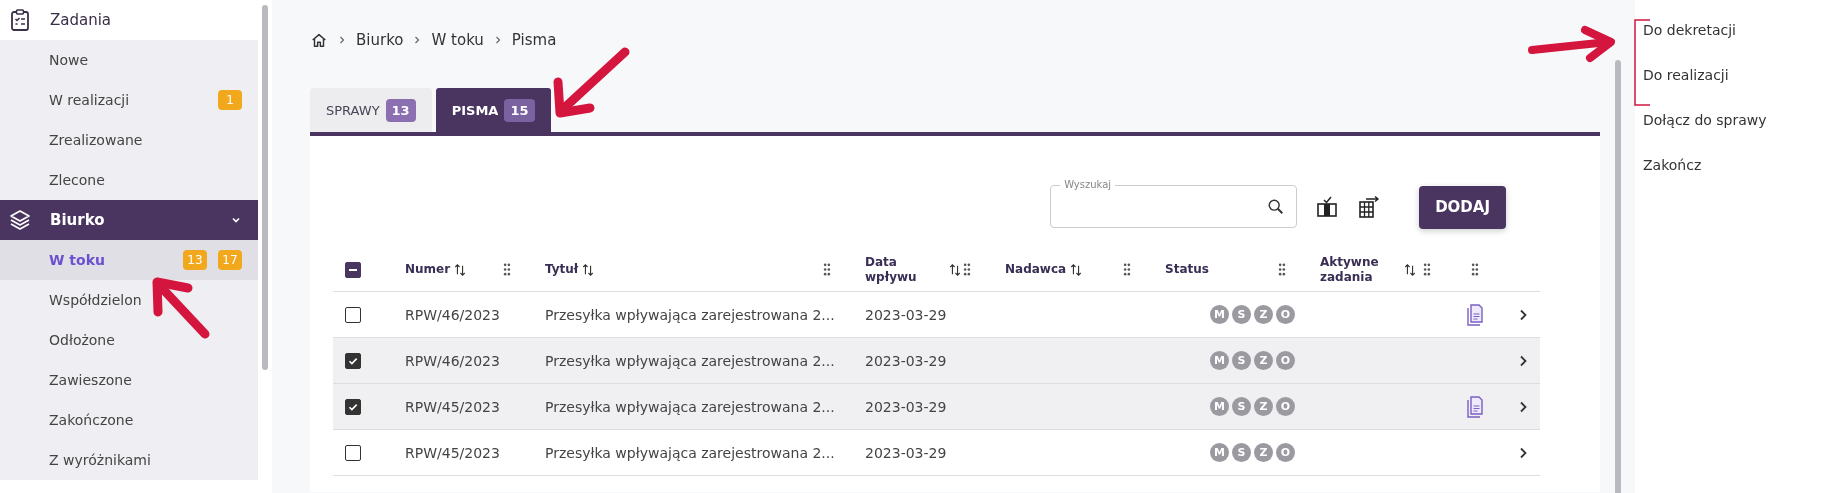 This screenshot has width=1825, height=493. I want to click on column-header: Tytuł, so click(562, 269).